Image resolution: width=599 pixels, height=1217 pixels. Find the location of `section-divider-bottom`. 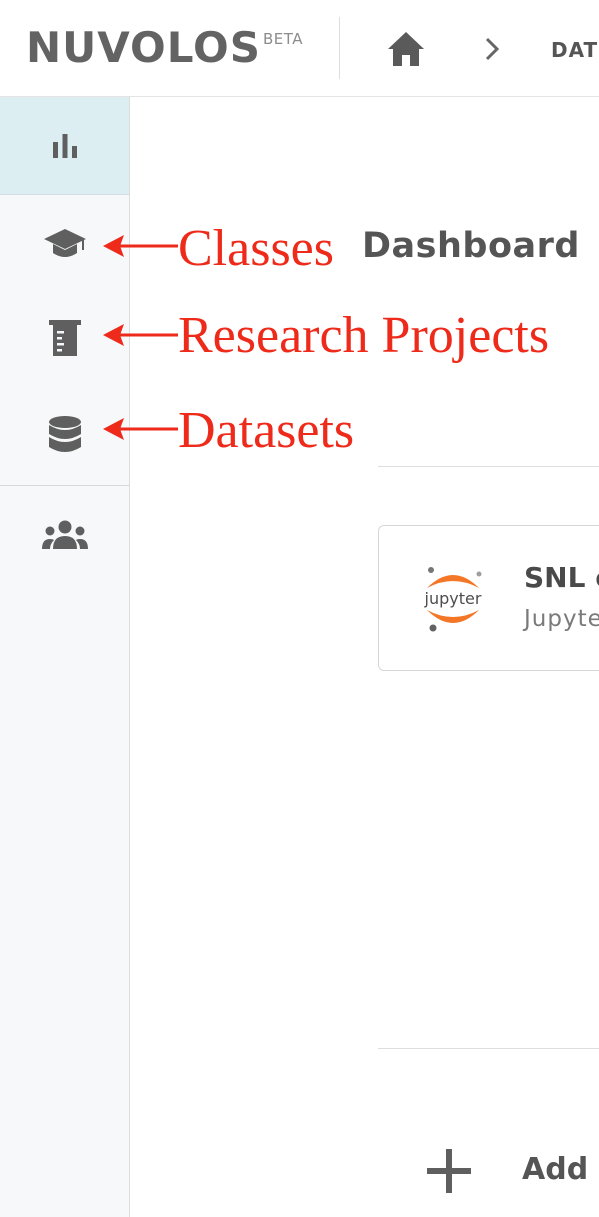

section-divider-bottom is located at coordinates (488, 1048).